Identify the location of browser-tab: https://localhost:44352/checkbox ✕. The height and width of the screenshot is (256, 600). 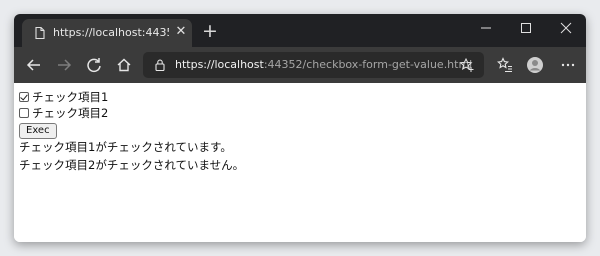
(107, 33).